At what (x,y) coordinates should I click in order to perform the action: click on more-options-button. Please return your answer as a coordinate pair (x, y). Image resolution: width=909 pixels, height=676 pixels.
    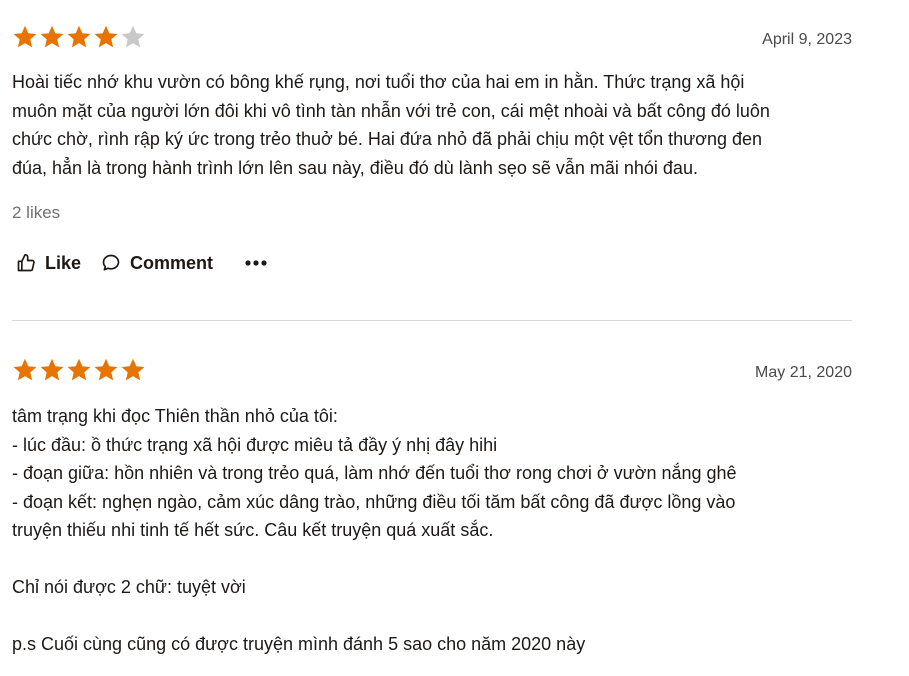
    Looking at the image, I should click on (256, 263).